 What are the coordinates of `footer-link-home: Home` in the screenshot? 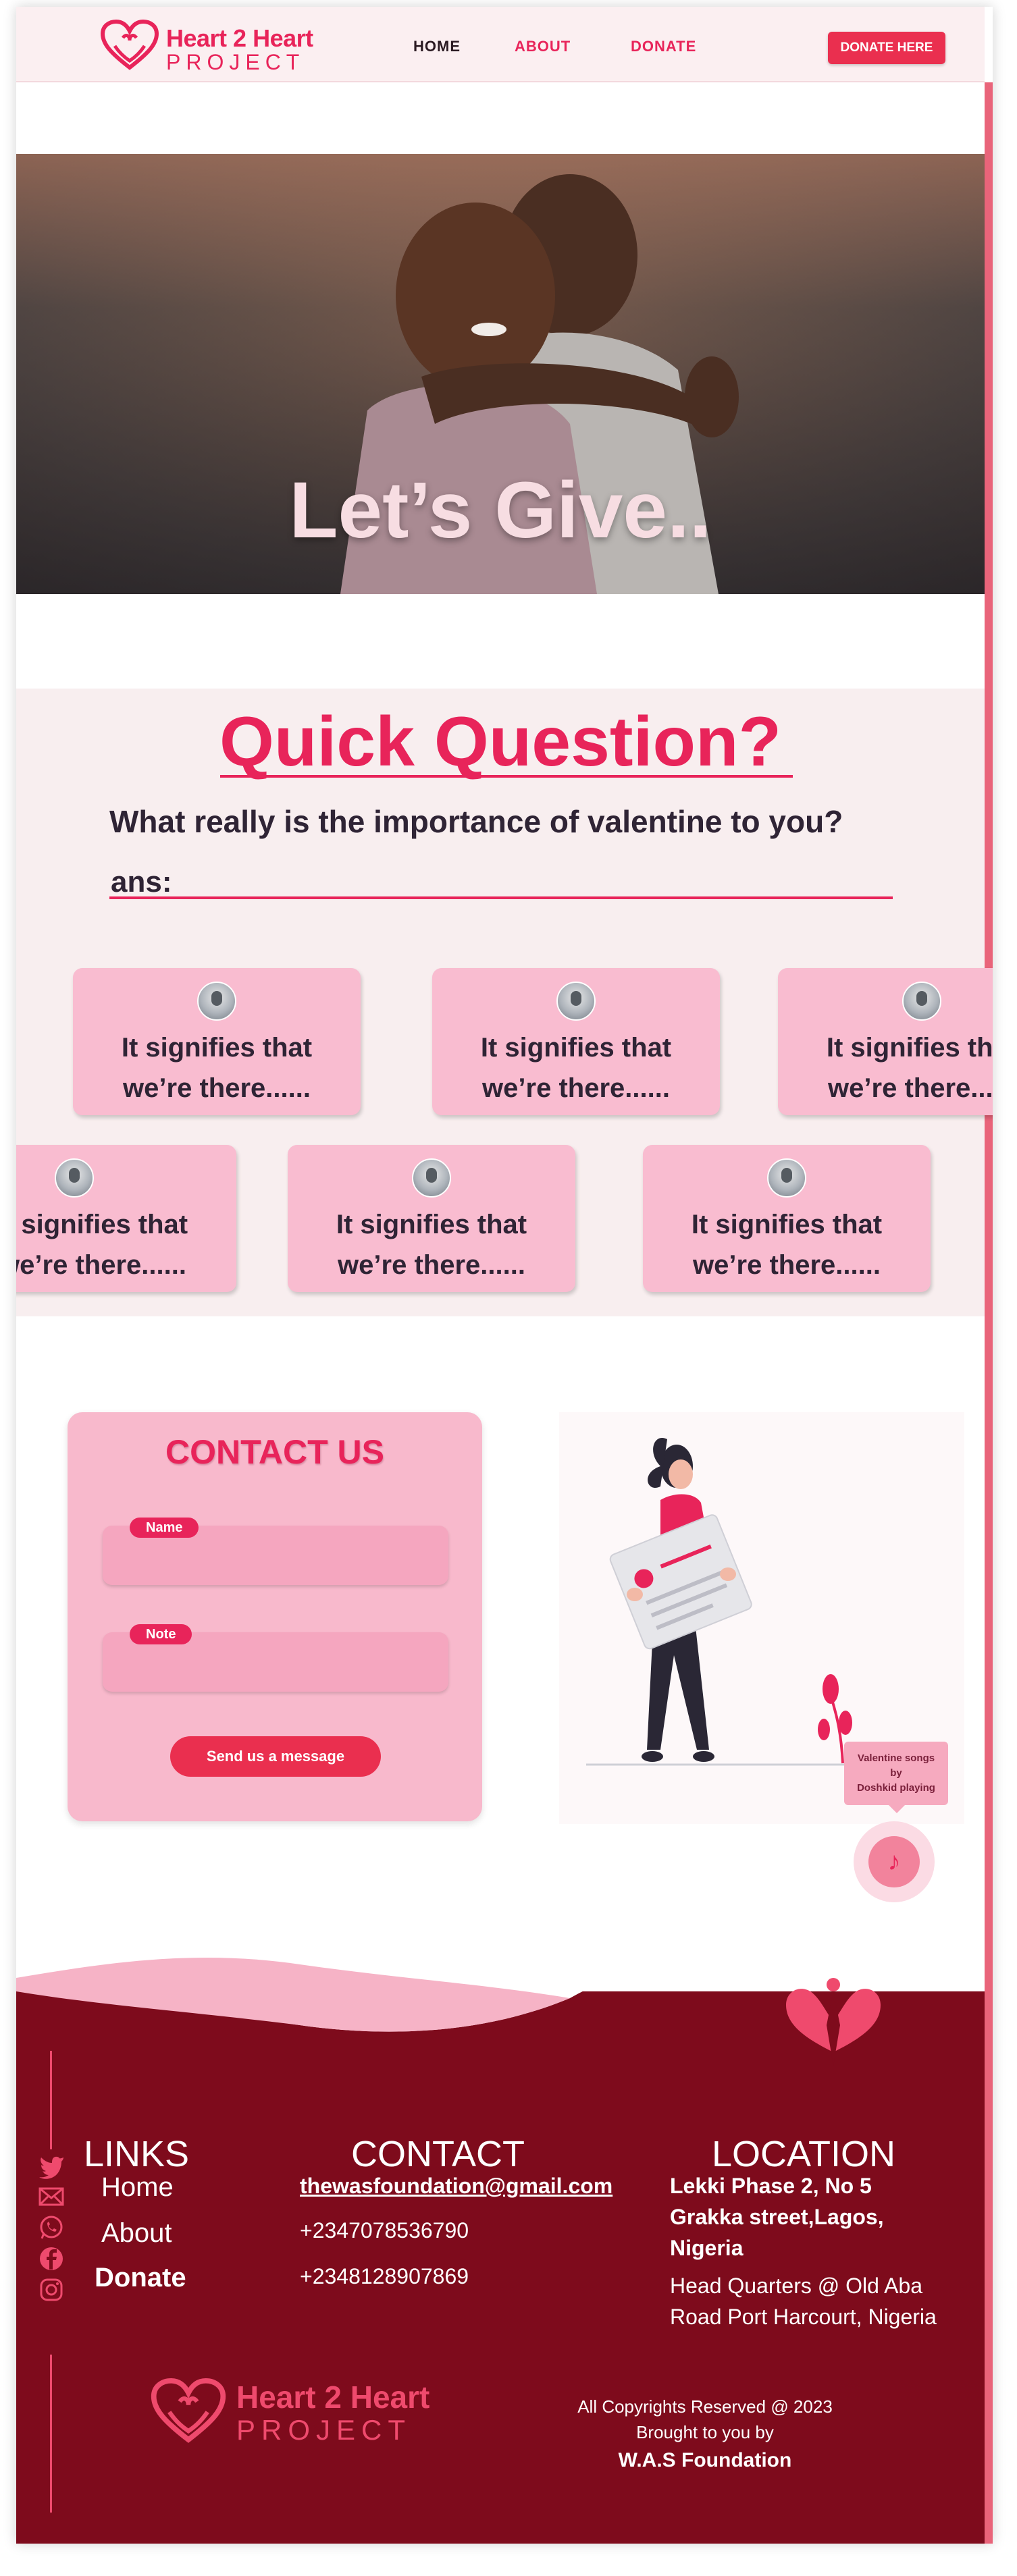 It's located at (137, 2188).